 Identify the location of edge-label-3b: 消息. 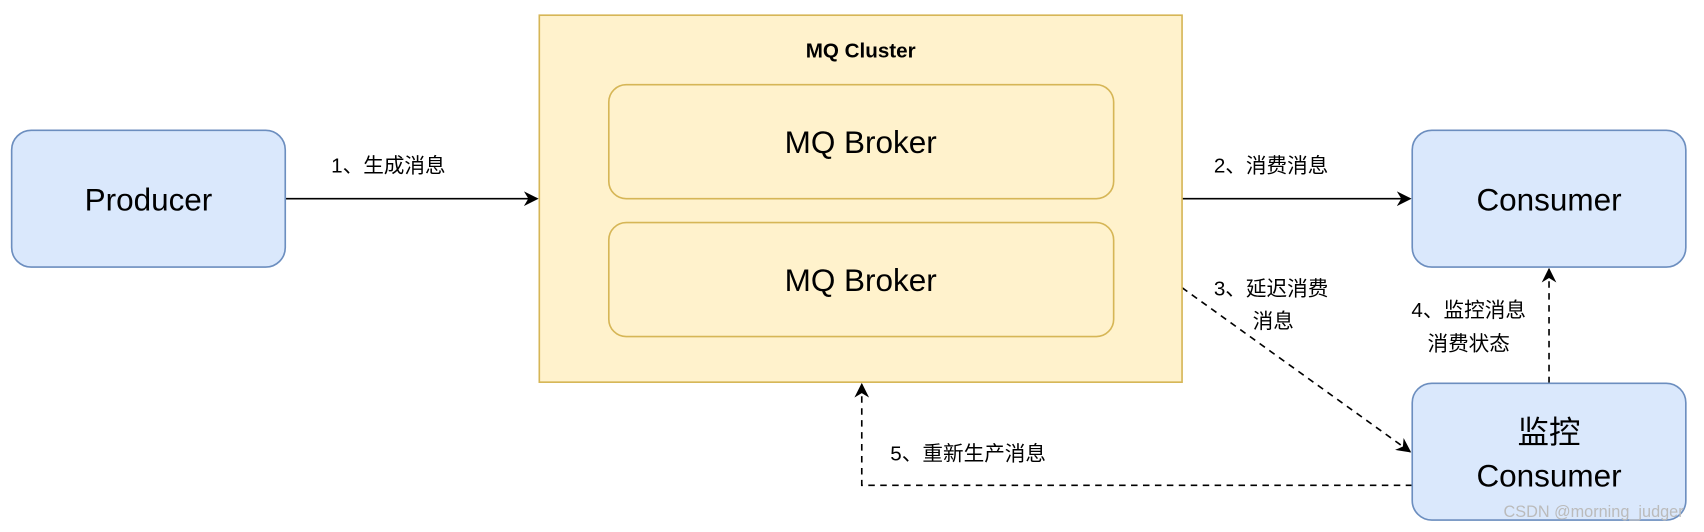
(1273, 321).